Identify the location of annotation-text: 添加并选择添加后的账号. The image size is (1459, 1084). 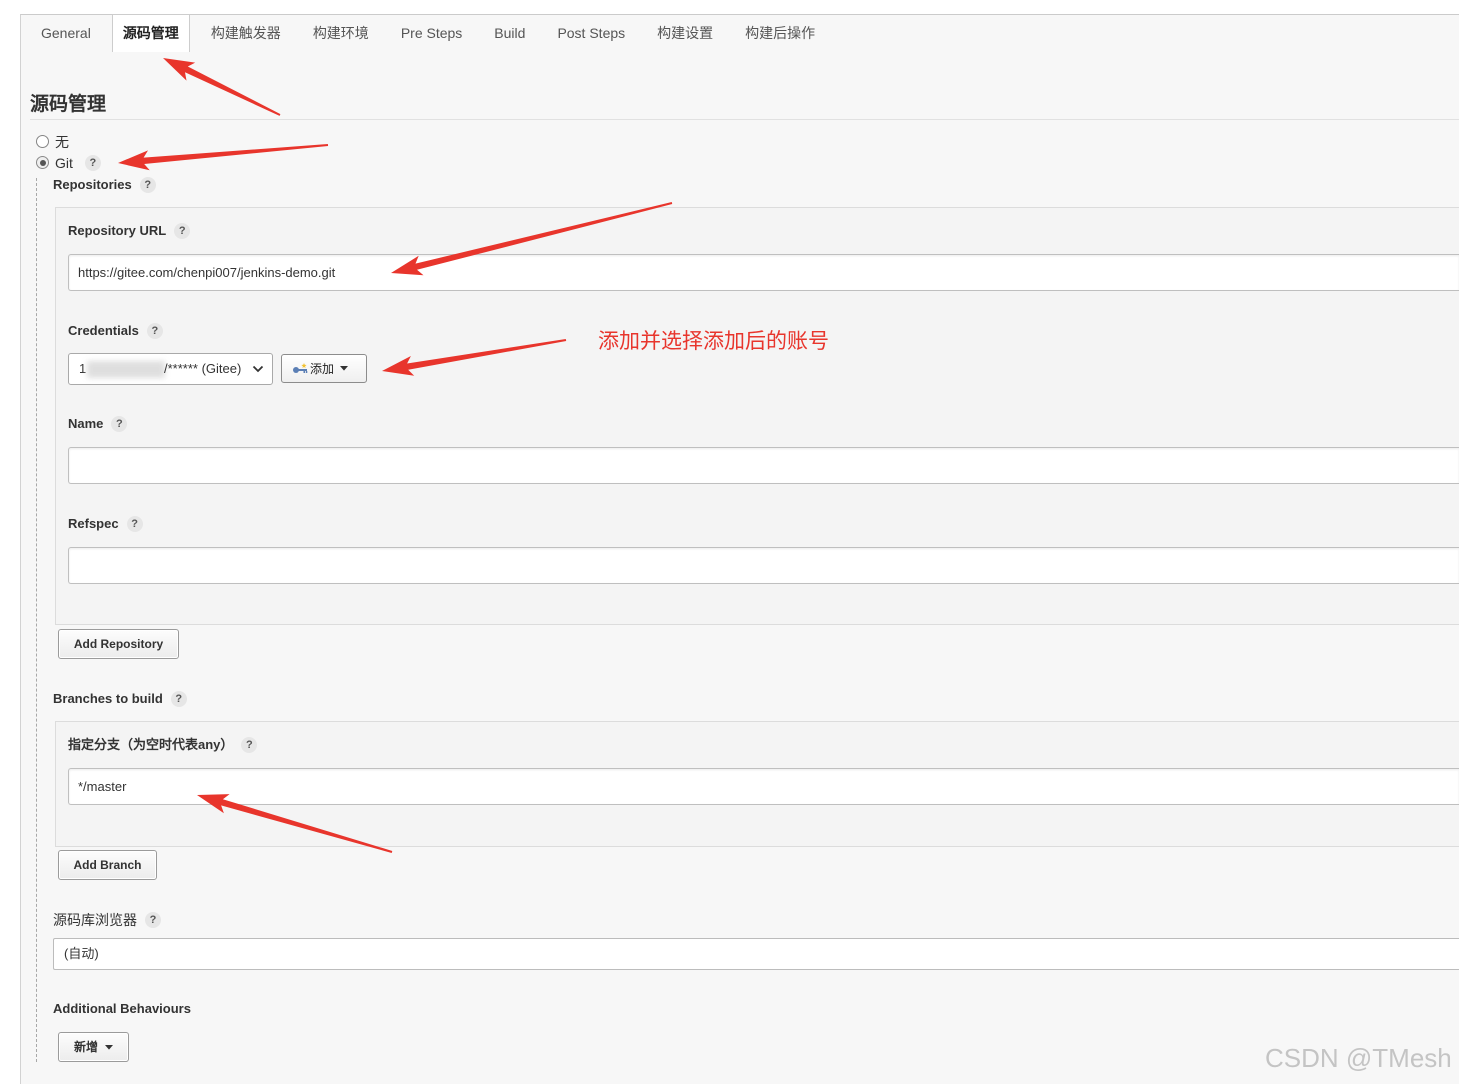
(713, 341).